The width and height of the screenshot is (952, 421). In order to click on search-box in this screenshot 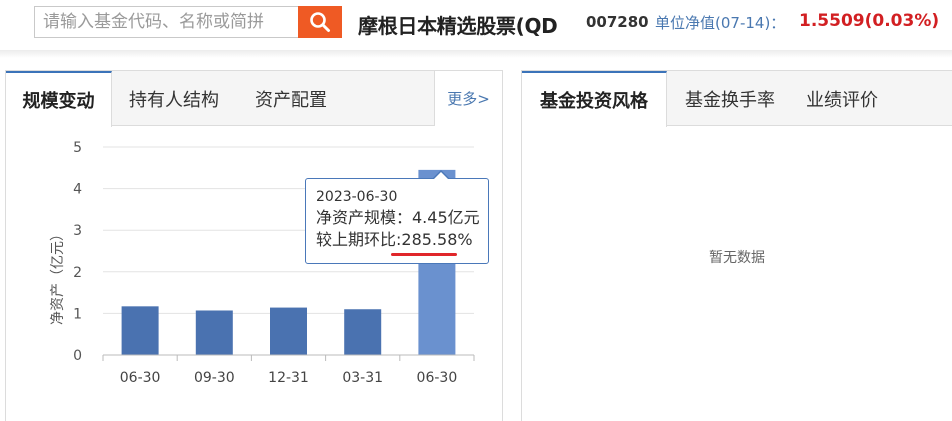, I will do `click(166, 22)`.